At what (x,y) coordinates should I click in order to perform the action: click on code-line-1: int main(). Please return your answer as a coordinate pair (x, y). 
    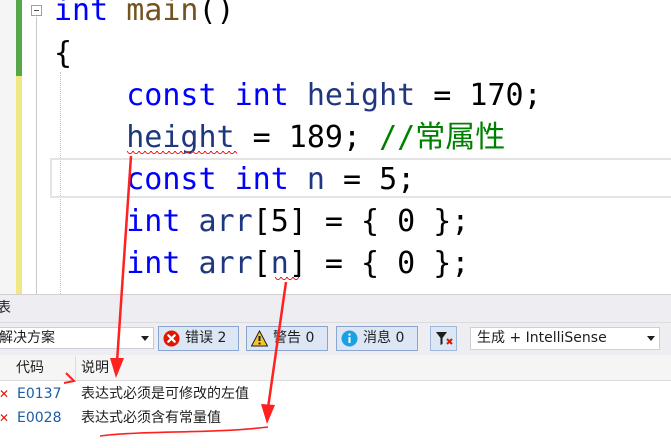
    Looking at the image, I should click on (144, 16).